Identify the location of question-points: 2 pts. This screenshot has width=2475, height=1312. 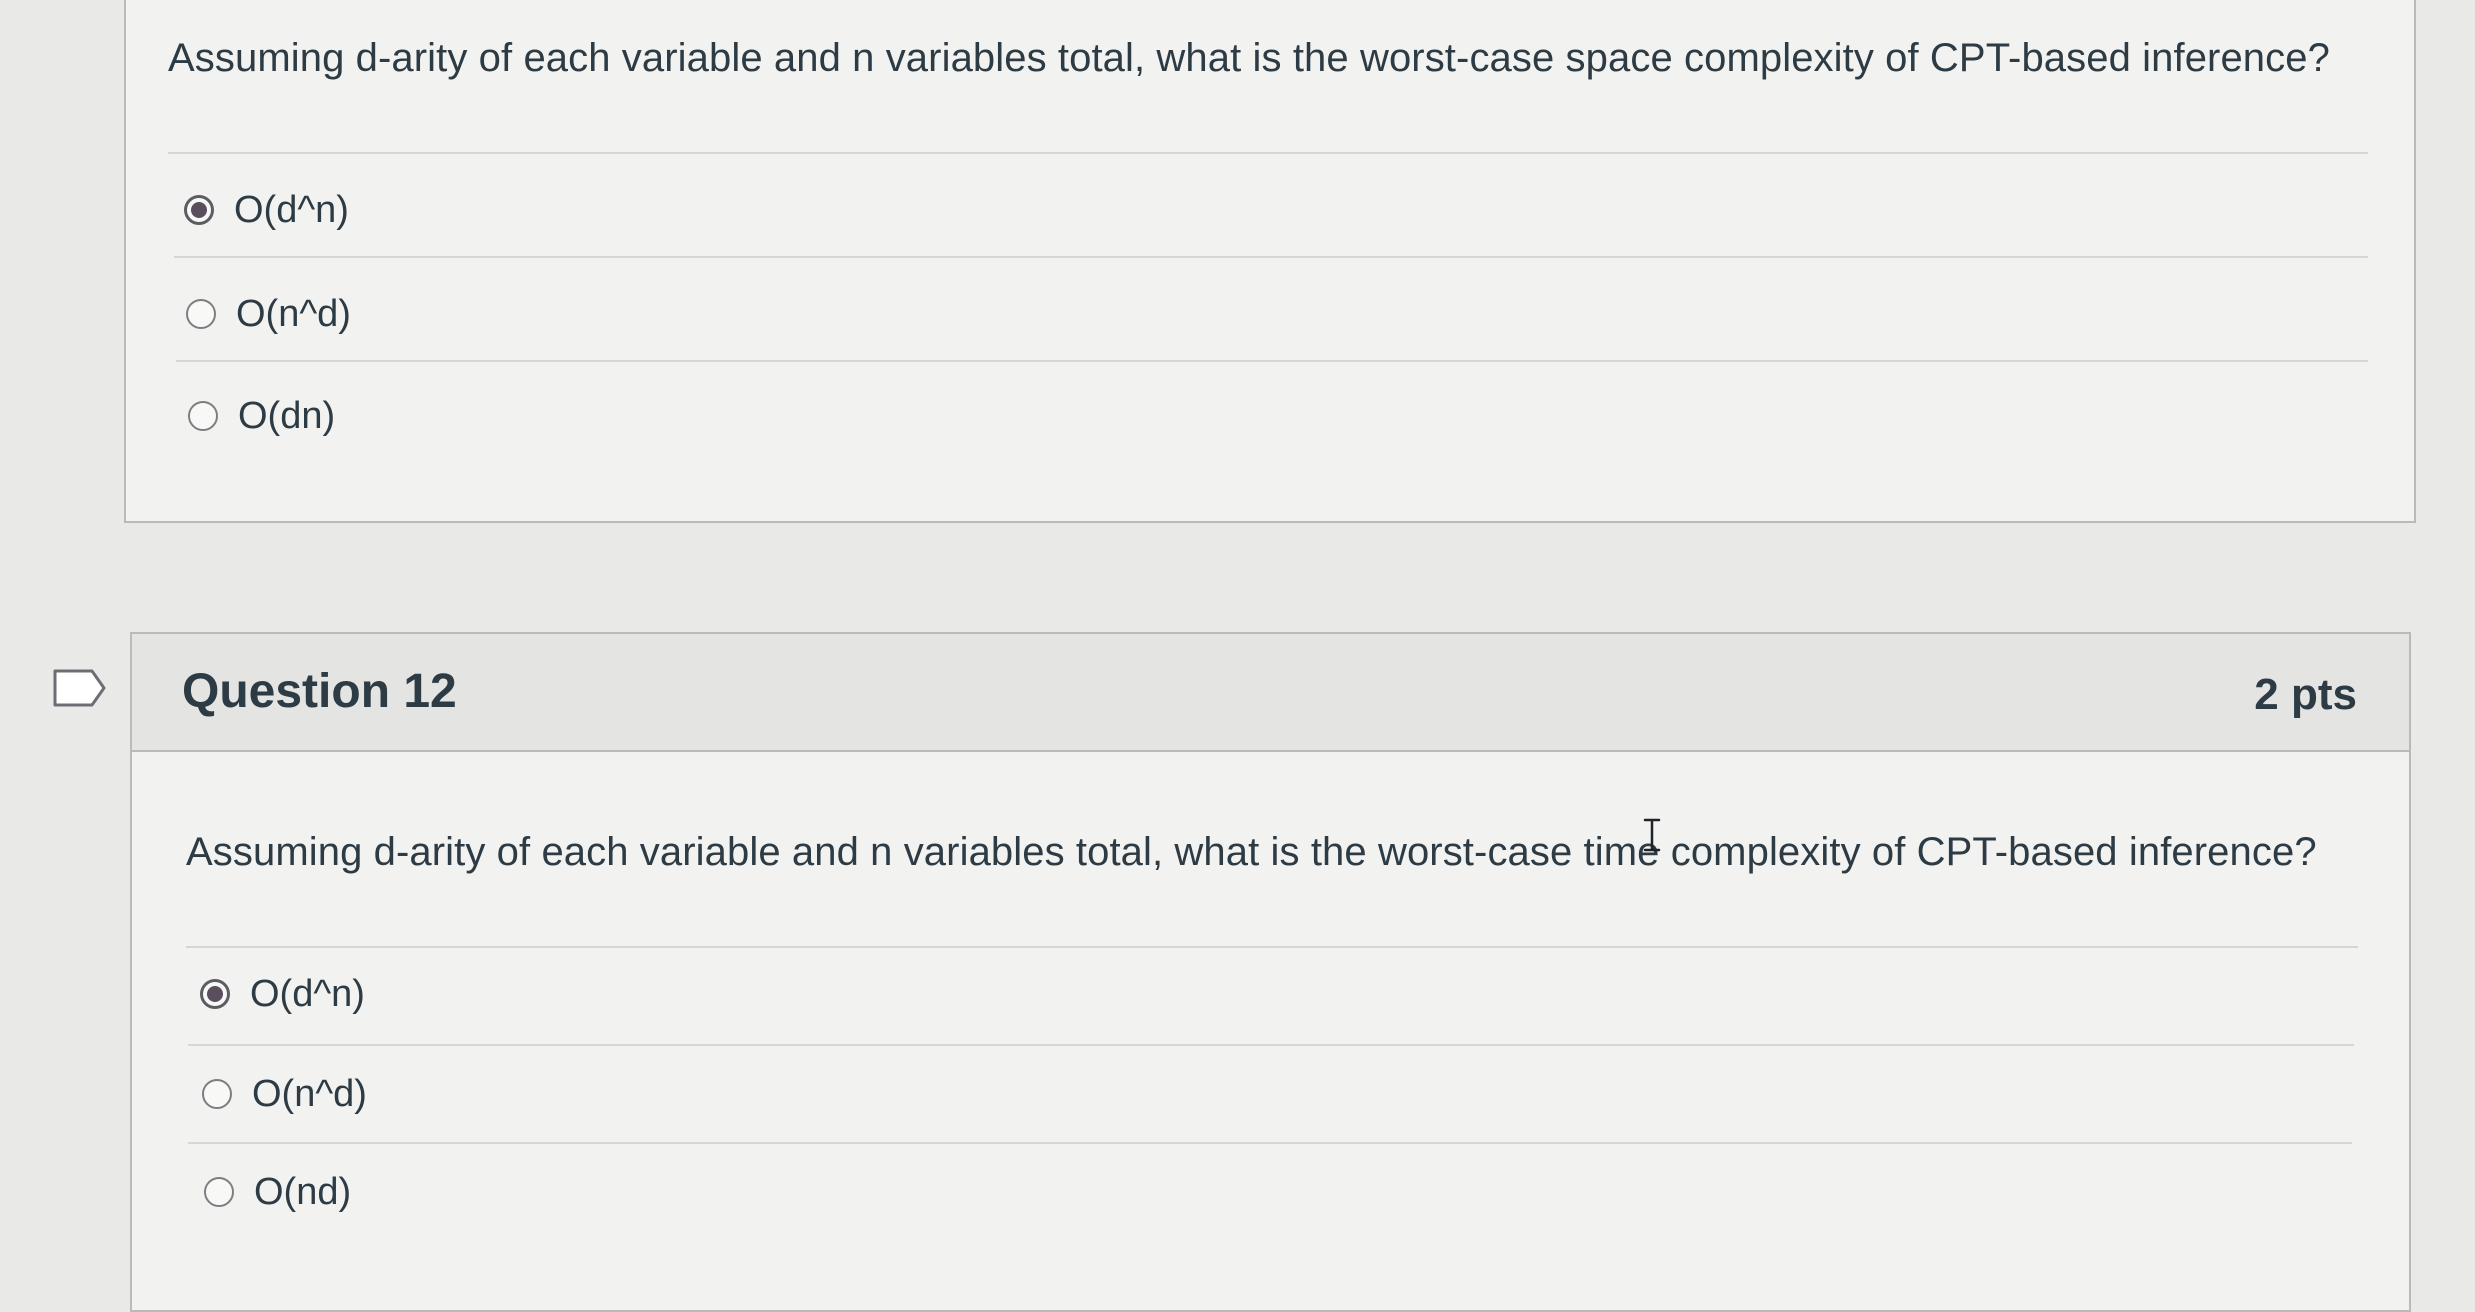
(2305, 694).